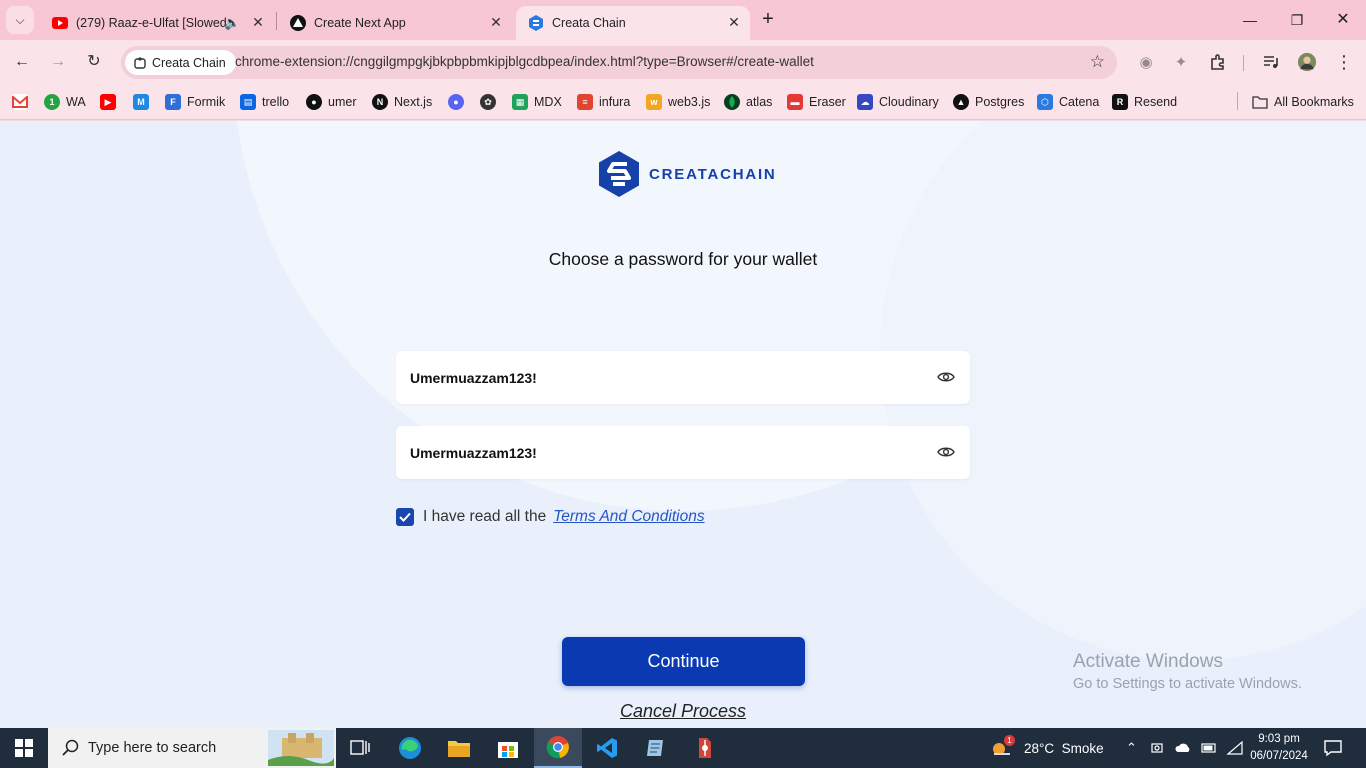 The width and height of the screenshot is (1366, 768). I want to click on back-button: ←, so click(22, 62).